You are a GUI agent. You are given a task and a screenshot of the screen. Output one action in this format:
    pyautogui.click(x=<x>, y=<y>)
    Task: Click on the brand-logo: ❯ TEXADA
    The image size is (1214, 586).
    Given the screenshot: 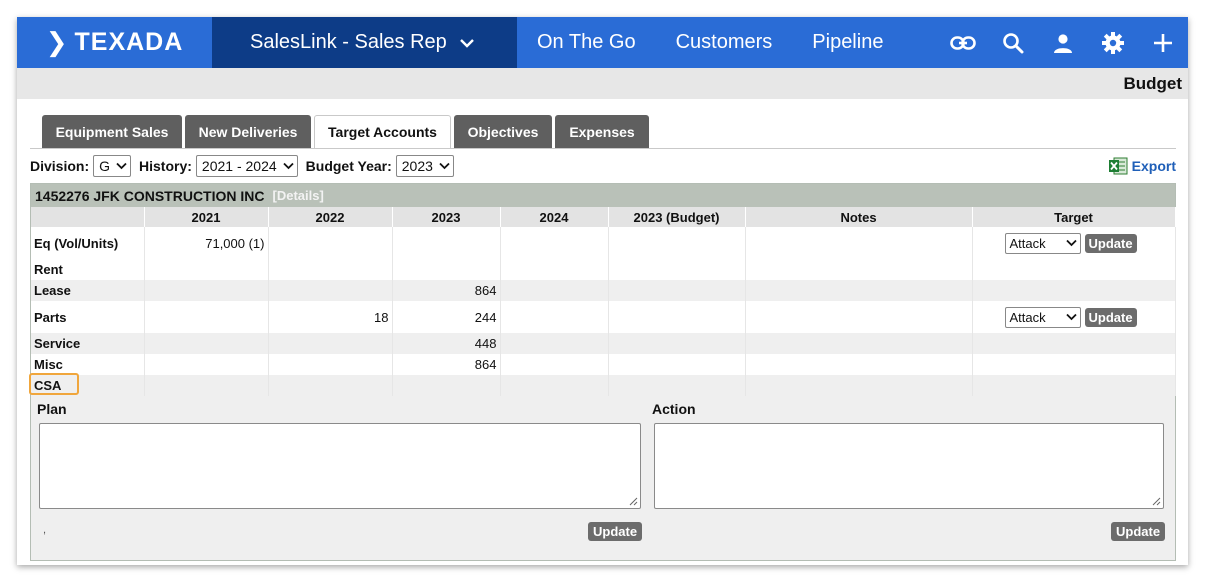 What is the action you would take?
    pyautogui.click(x=114, y=42)
    